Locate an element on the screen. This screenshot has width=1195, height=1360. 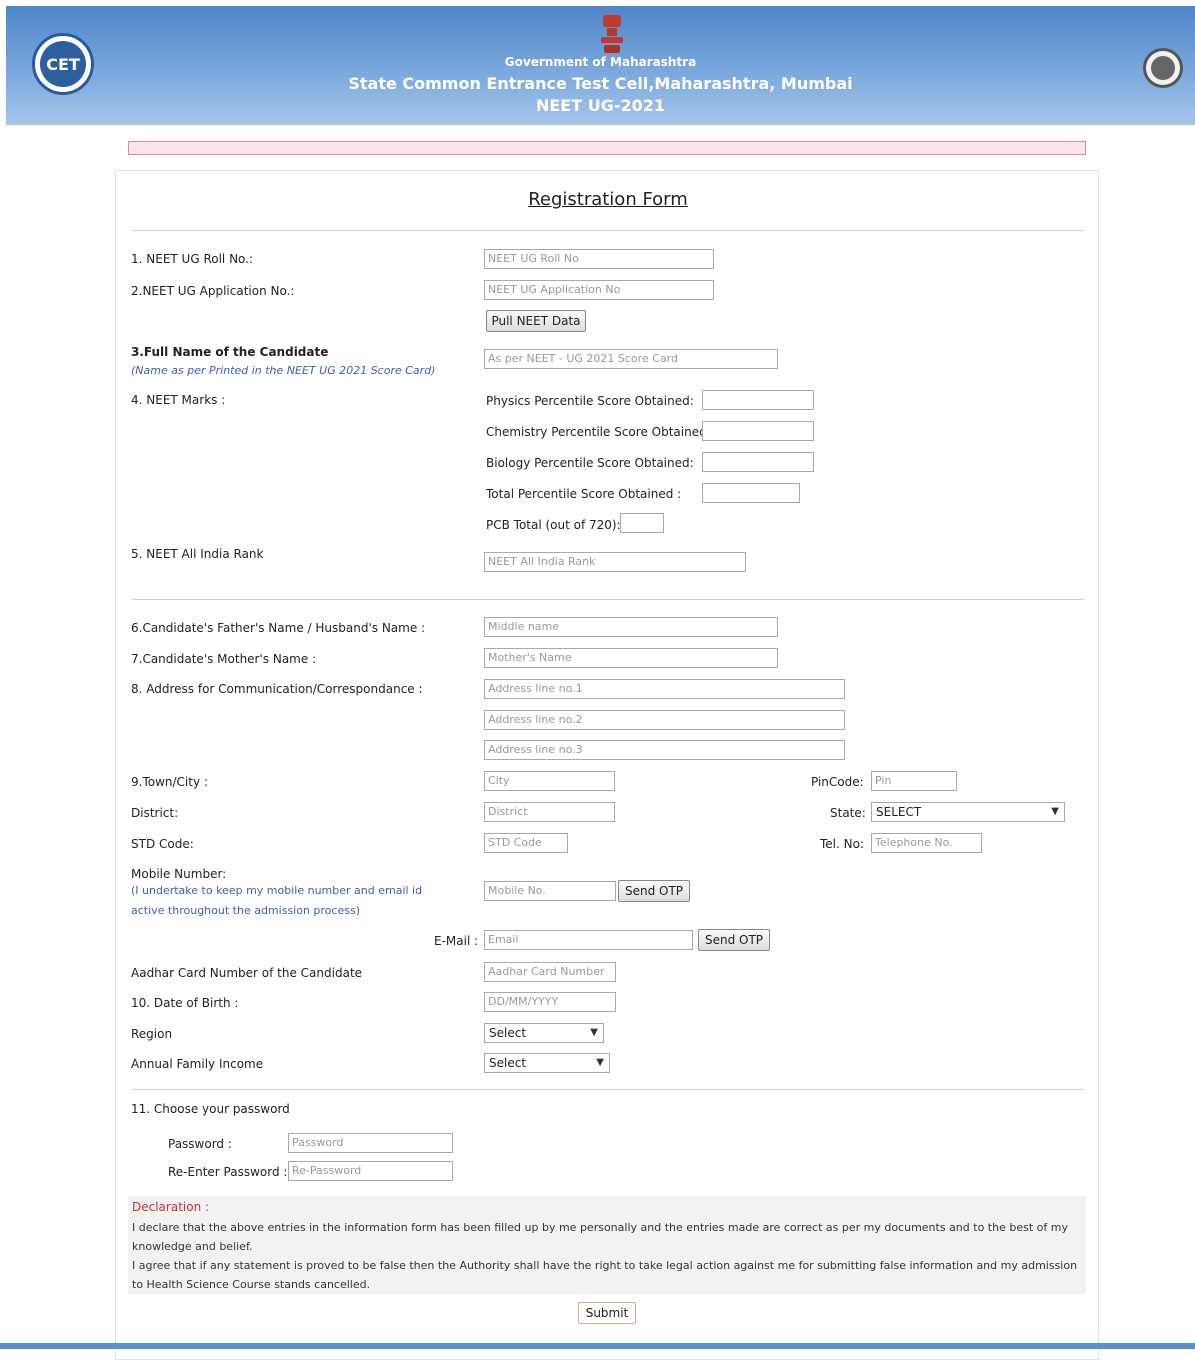
national-emblem-icon is located at coordinates (612, 34).